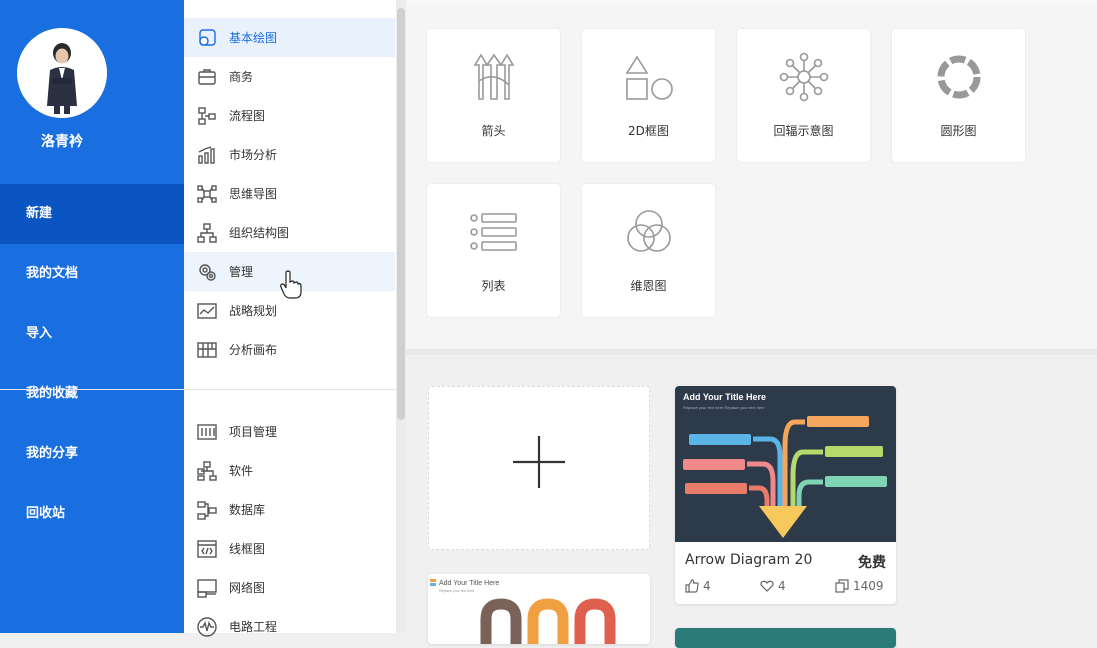 The width and height of the screenshot is (1097, 648). What do you see at coordinates (767, 586) in the screenshot?
I see `heart-icon` at bounding box center [767, 586].